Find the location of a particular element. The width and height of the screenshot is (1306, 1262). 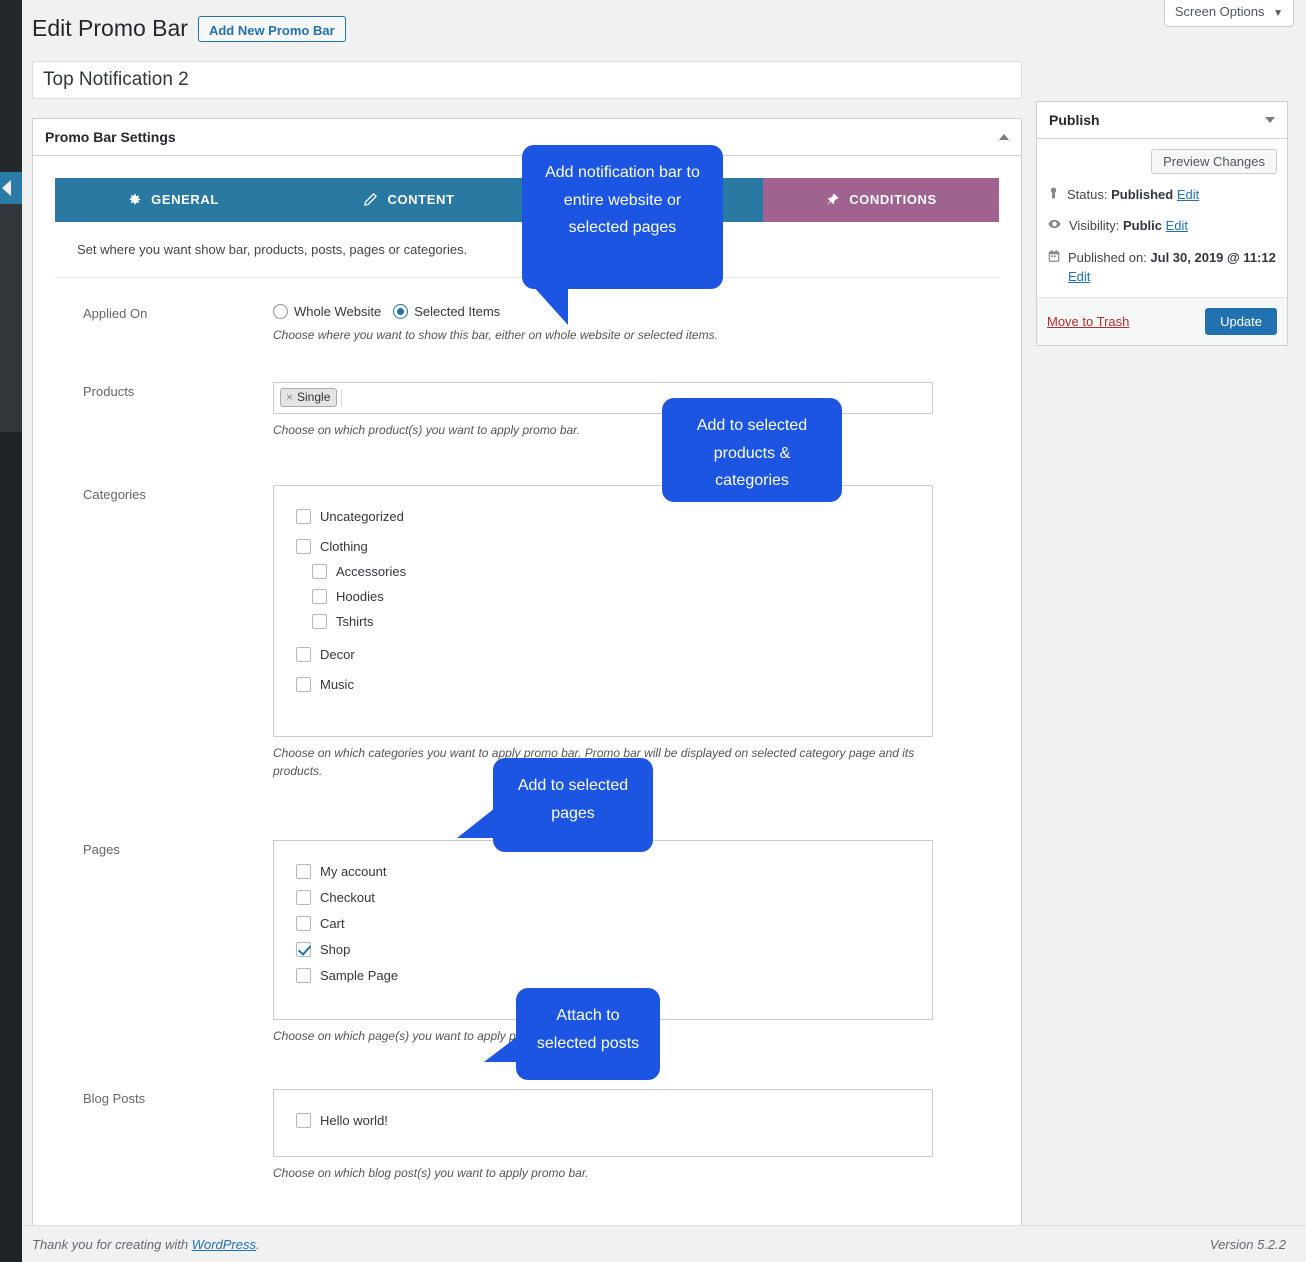

list-item-label: Decor is located at coordinates (337, 654).